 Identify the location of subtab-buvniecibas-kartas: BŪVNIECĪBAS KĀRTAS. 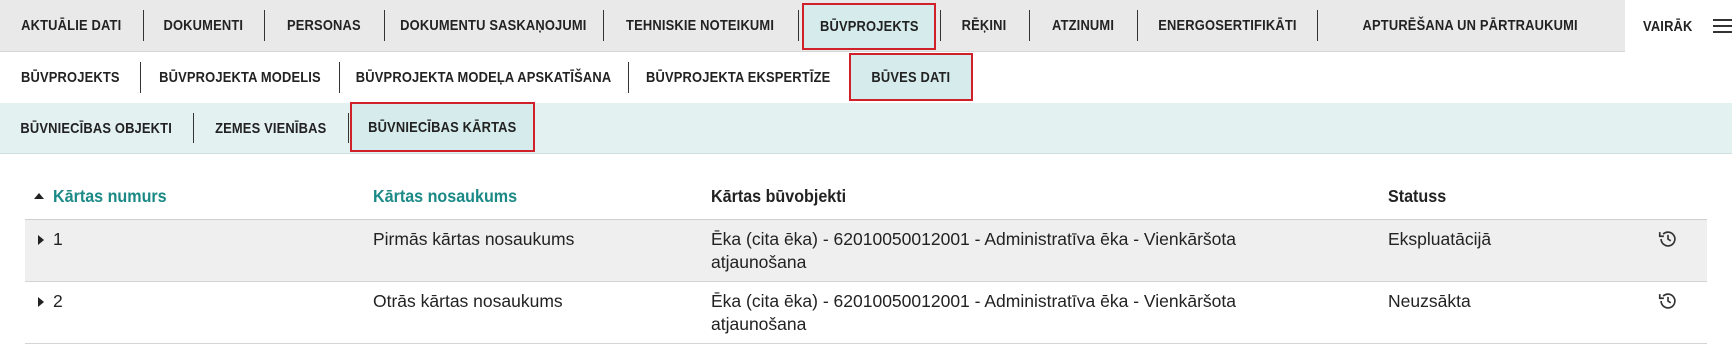
(442, 127).